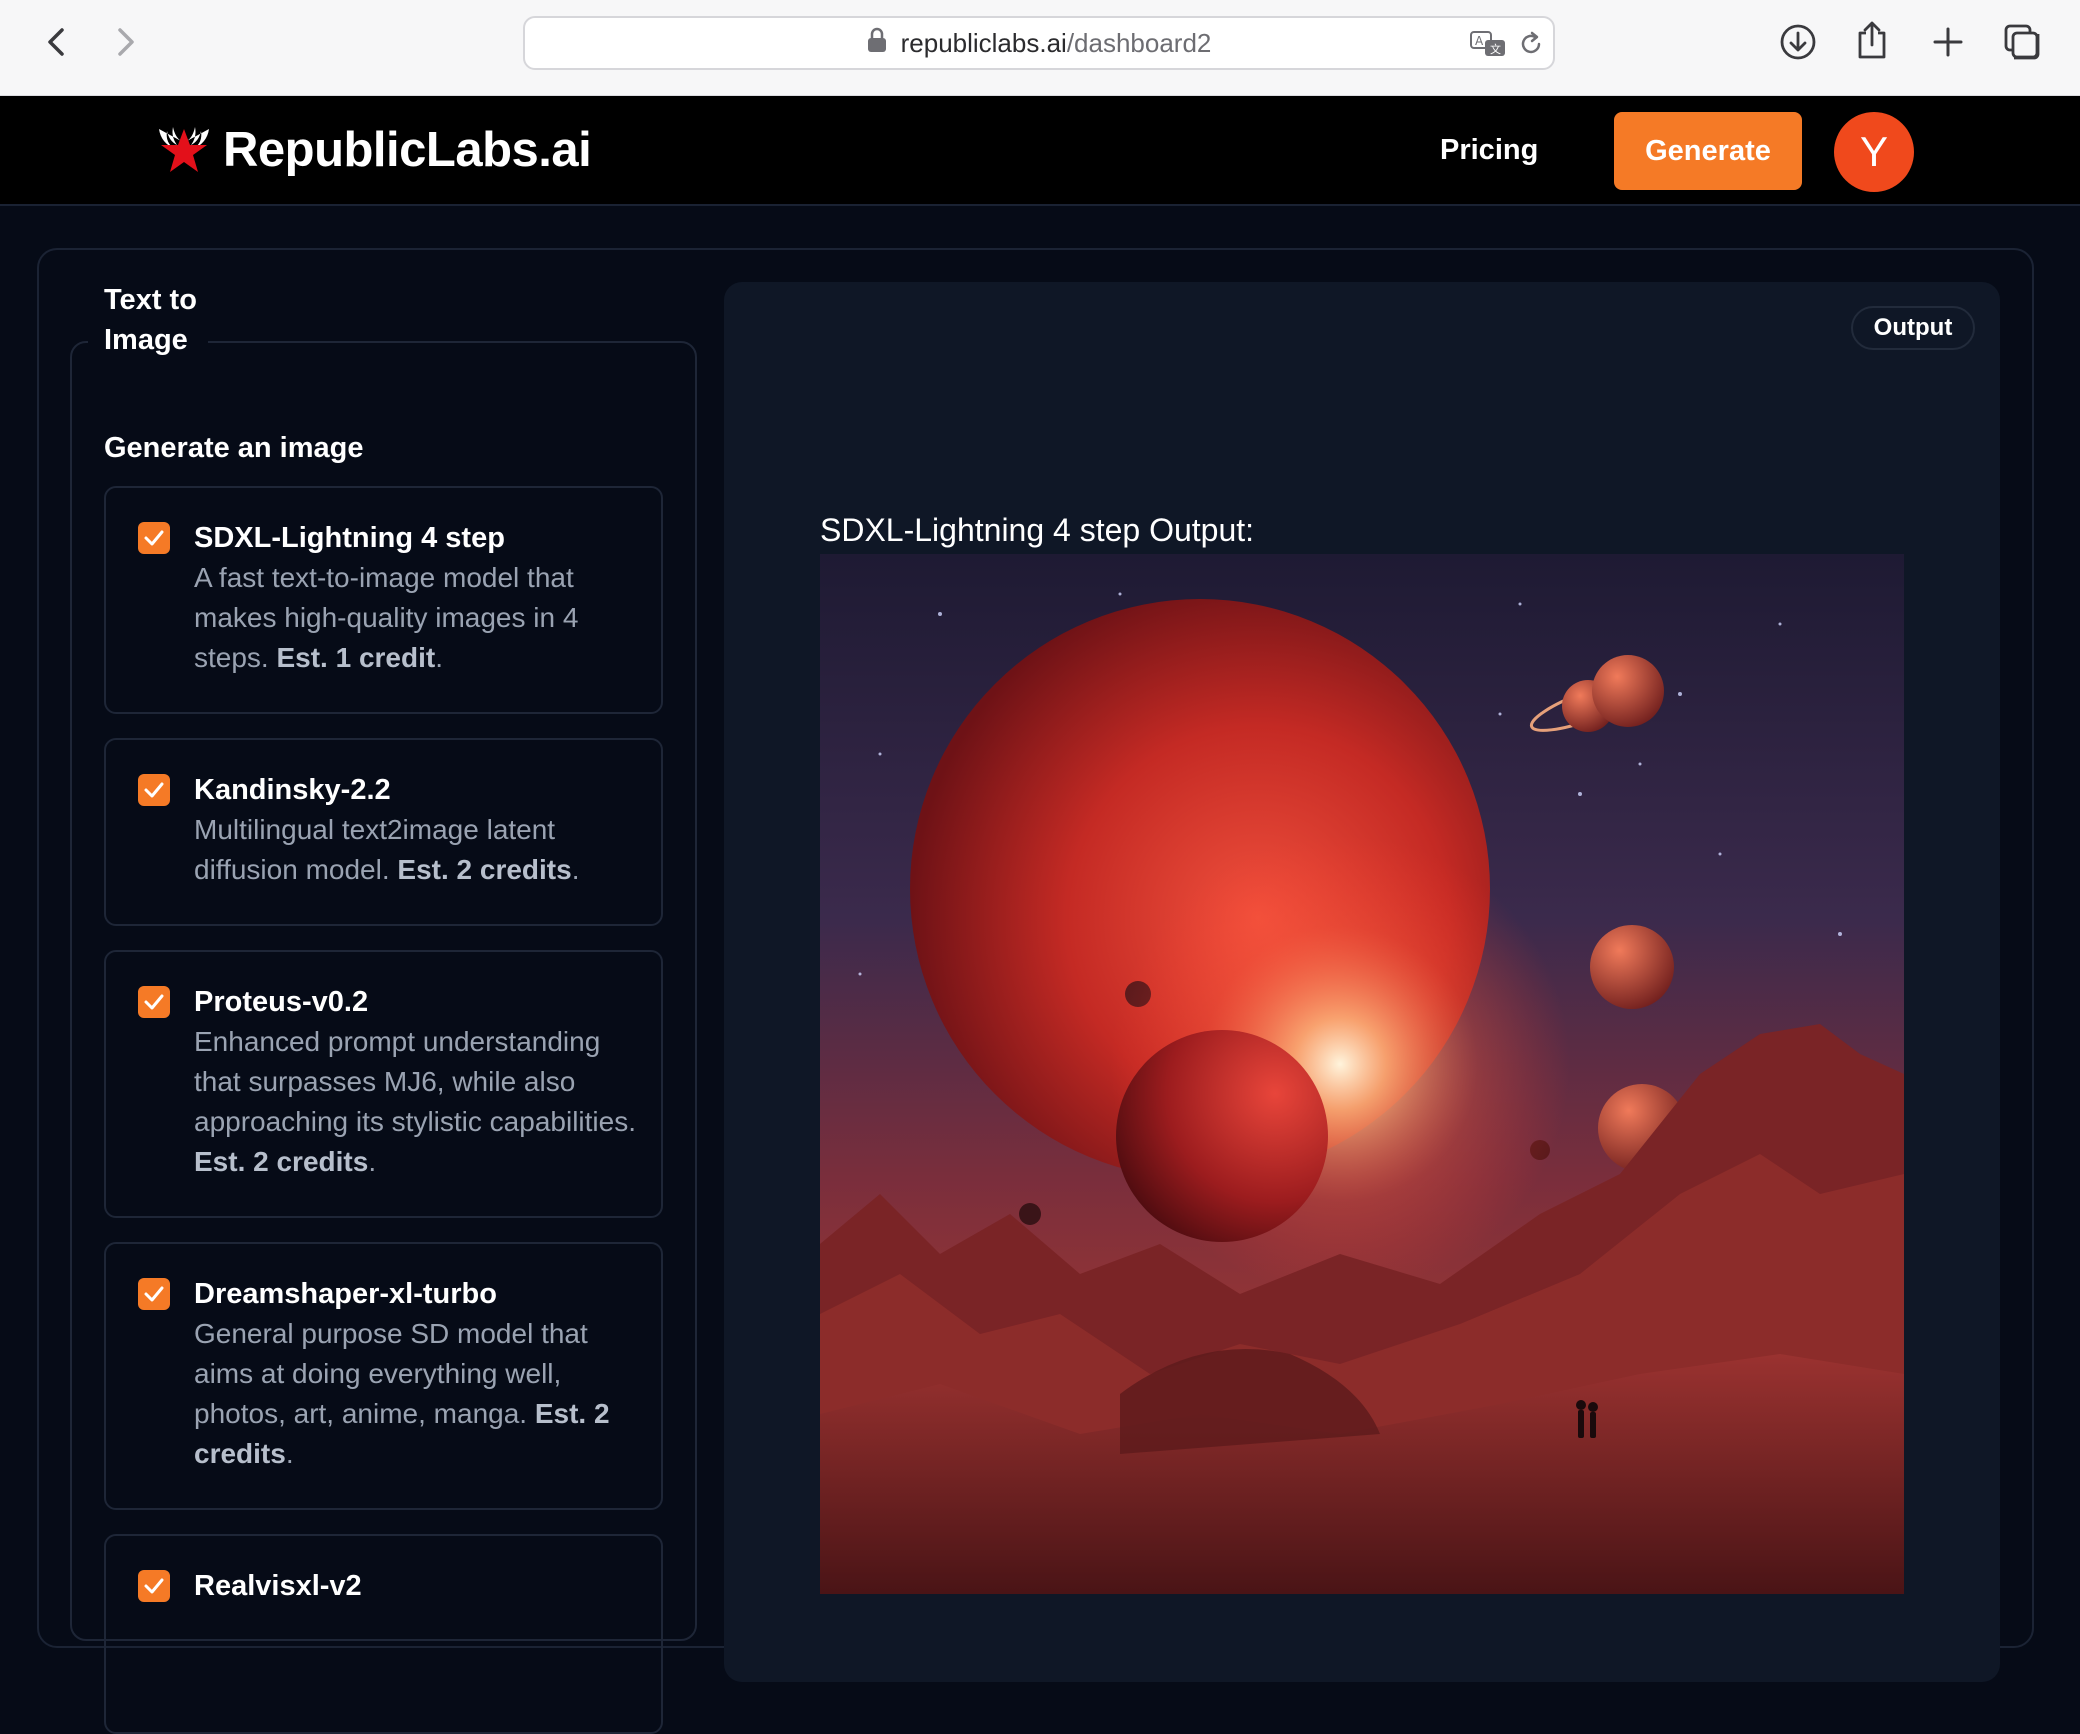  Describe the element at coordinates (148, 320) in the screenshot. I see `section-legend: Text to Image` at that location.